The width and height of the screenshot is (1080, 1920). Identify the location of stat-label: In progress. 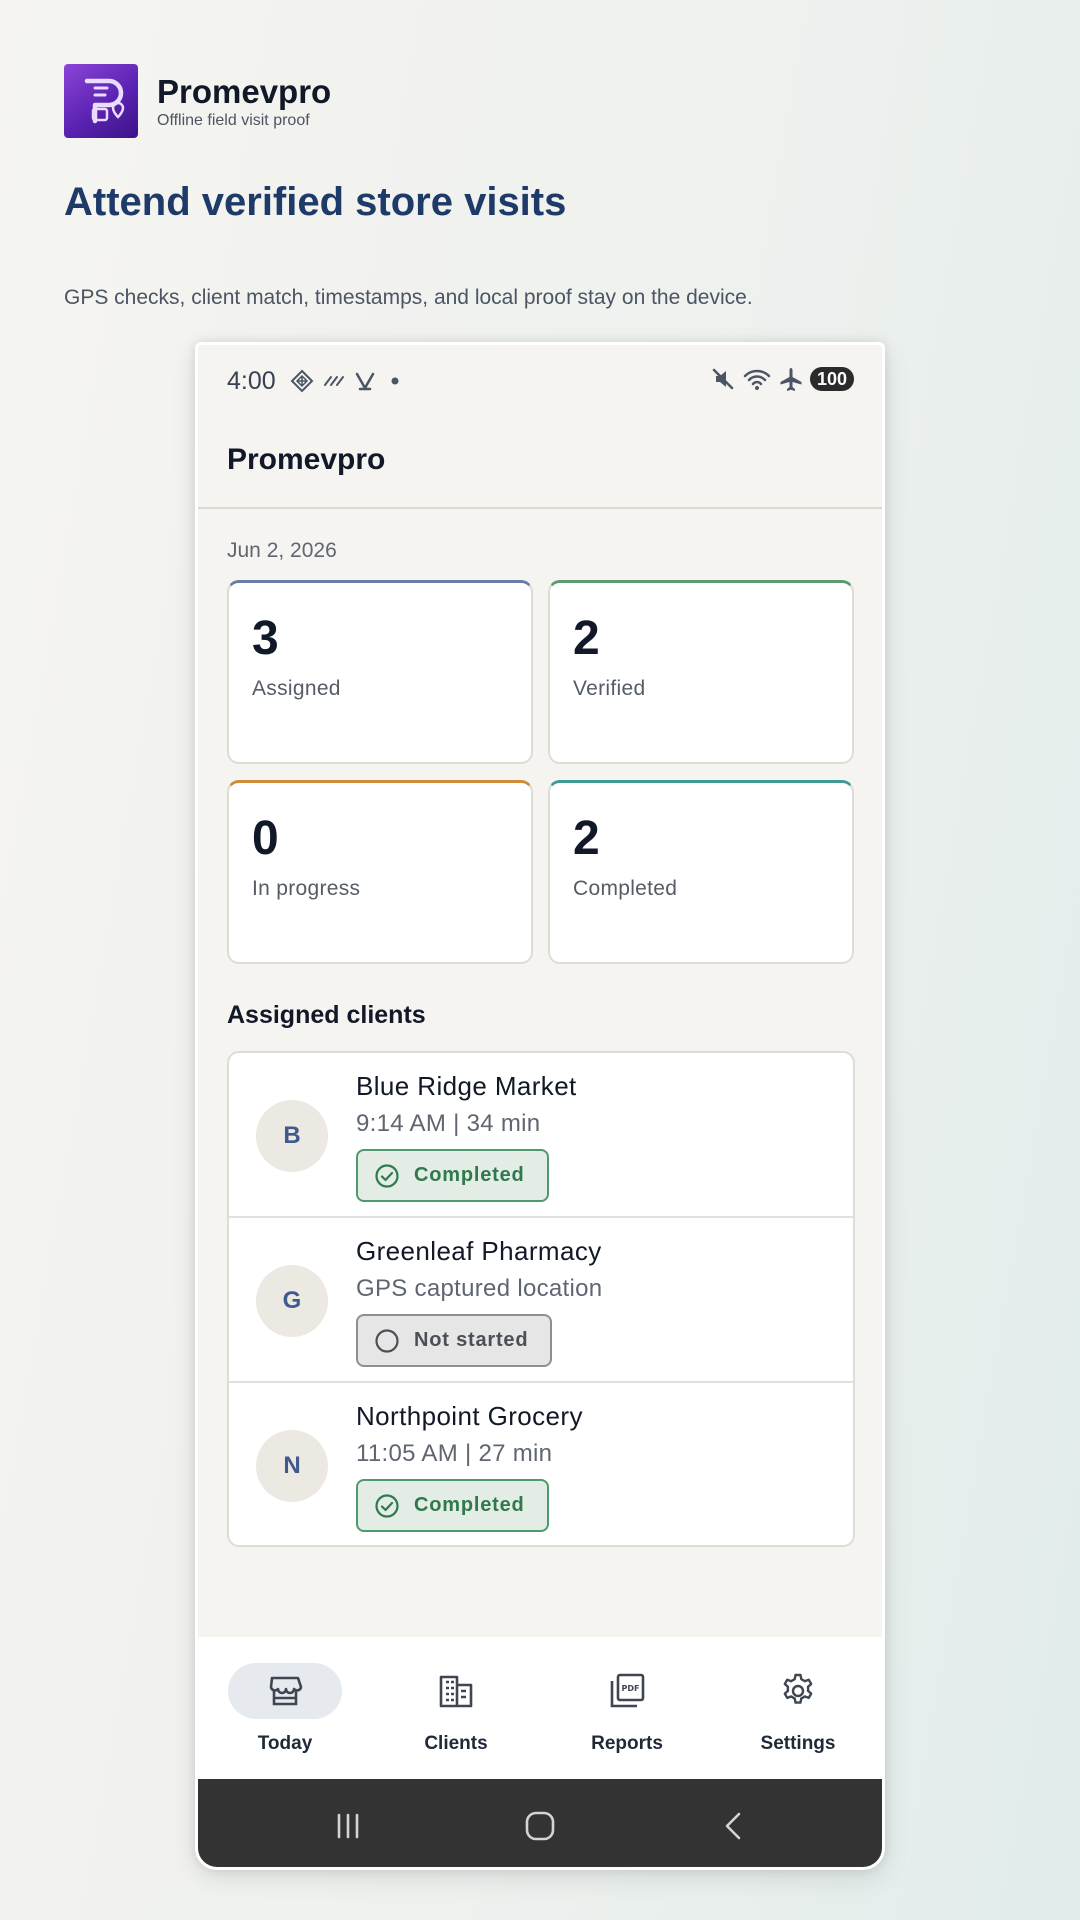
(306, 888).